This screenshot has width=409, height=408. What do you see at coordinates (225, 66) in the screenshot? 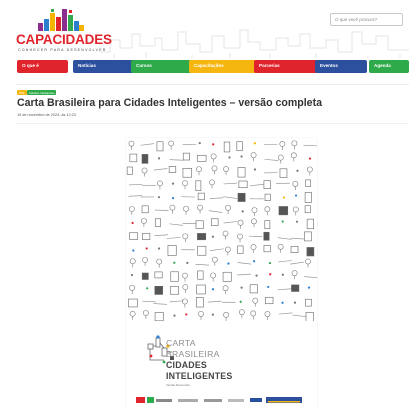
I see `nav-item-capacitacoes: Capacitações` at bounding box center [225, 66].